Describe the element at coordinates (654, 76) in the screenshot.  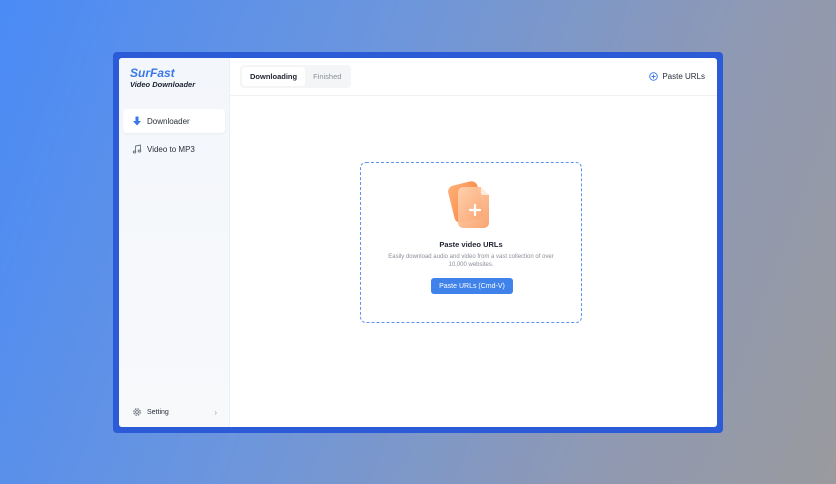
I see `plus-circle-icon` at that location.